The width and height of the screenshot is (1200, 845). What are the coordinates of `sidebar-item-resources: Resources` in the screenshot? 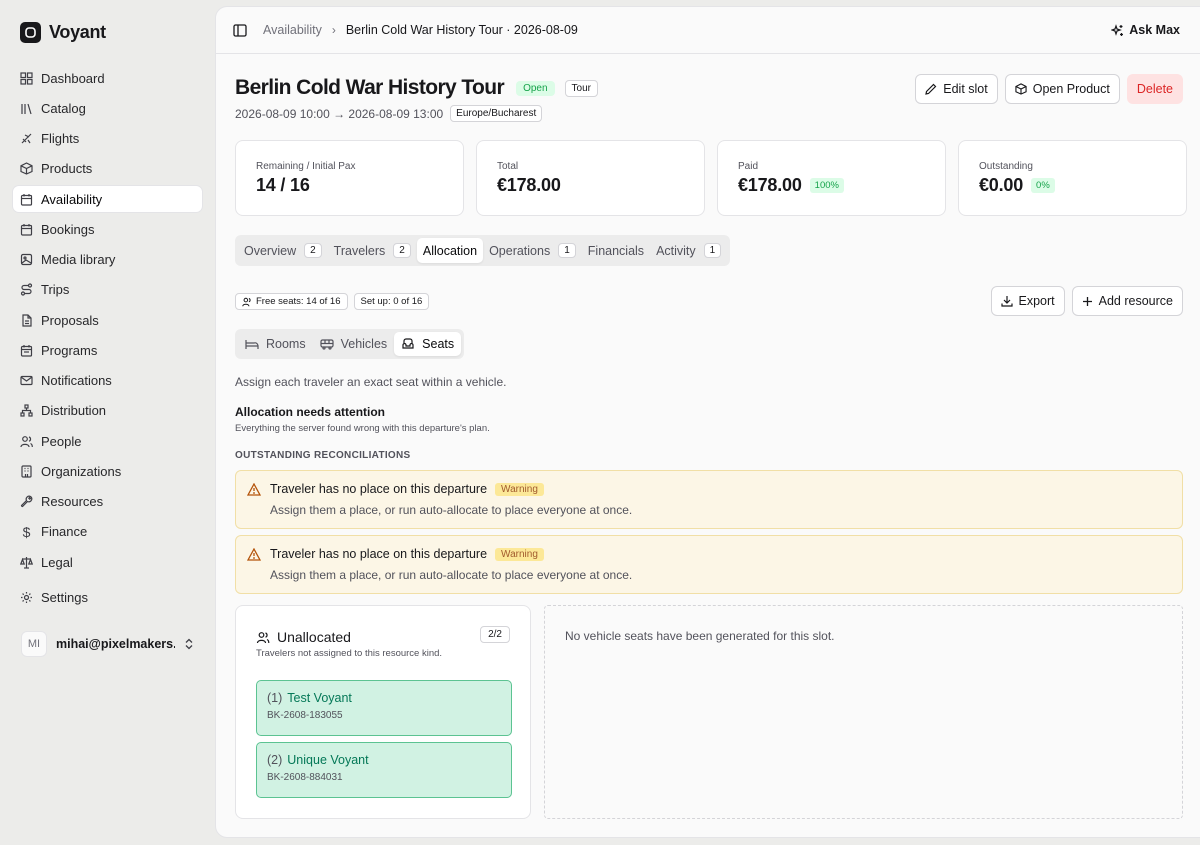 It's located at (107, 502).